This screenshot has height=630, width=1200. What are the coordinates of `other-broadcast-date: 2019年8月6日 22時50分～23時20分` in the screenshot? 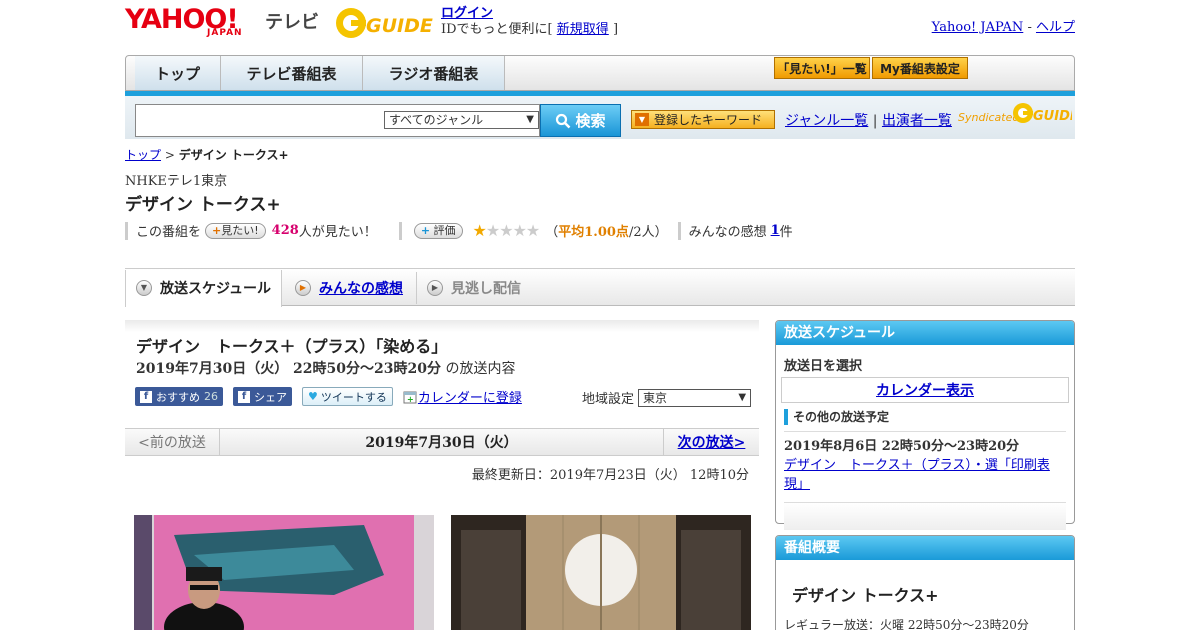 It's located at (902, 446).